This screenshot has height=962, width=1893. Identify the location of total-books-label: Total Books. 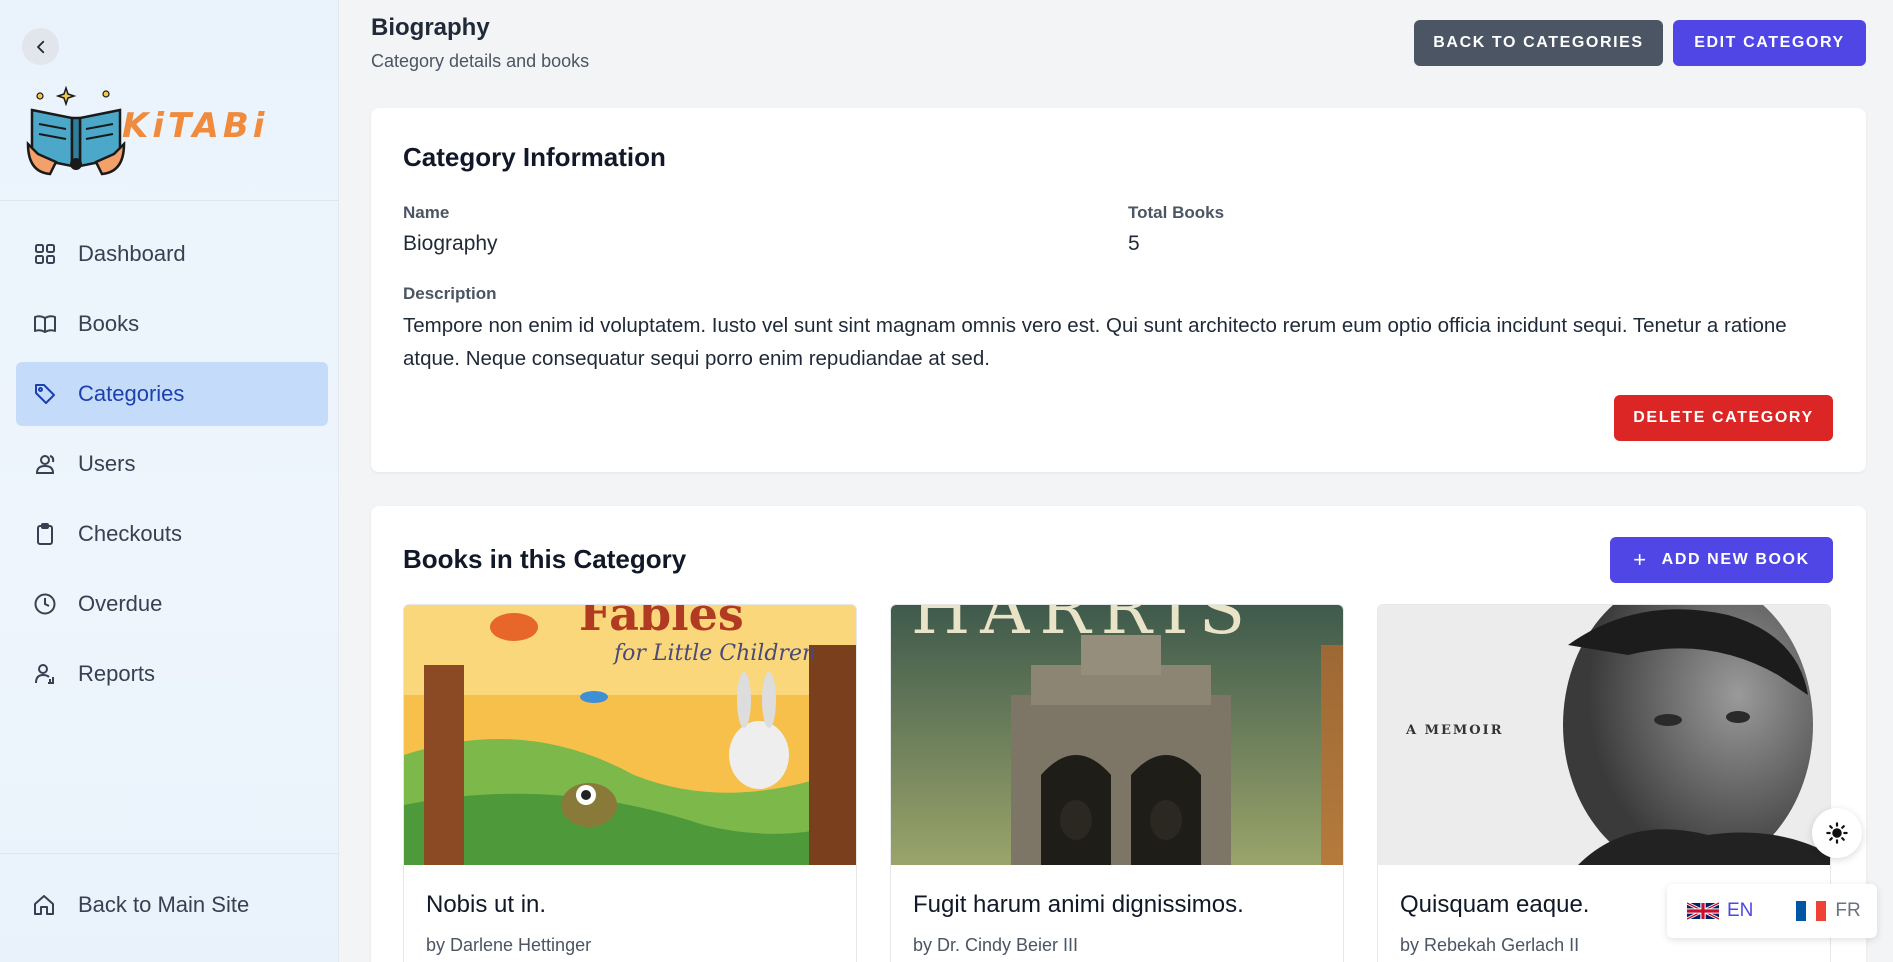
(1176, 212).